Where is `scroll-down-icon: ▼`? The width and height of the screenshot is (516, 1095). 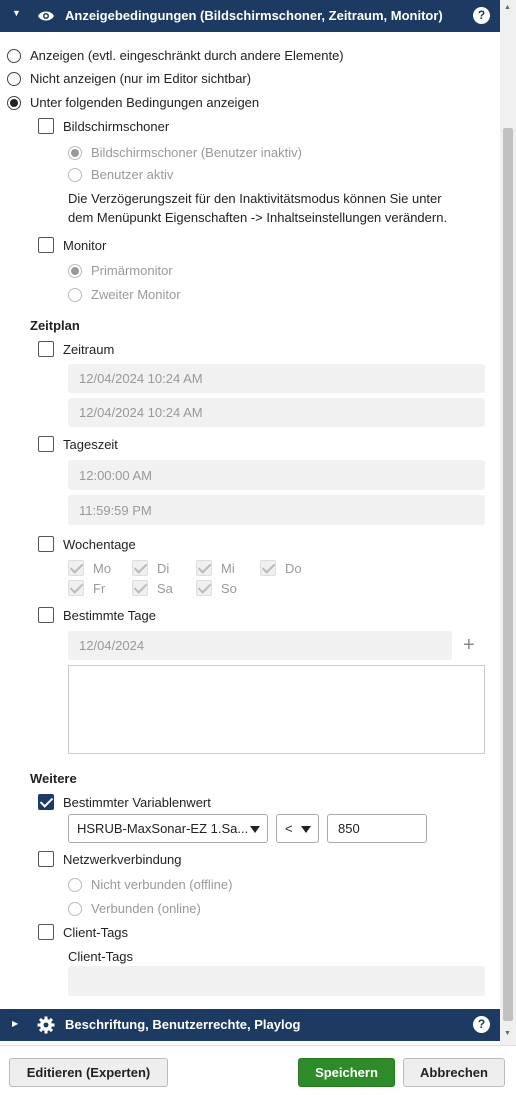 scroll-down-icon: ▼ is located at coordinates (507, 1033).